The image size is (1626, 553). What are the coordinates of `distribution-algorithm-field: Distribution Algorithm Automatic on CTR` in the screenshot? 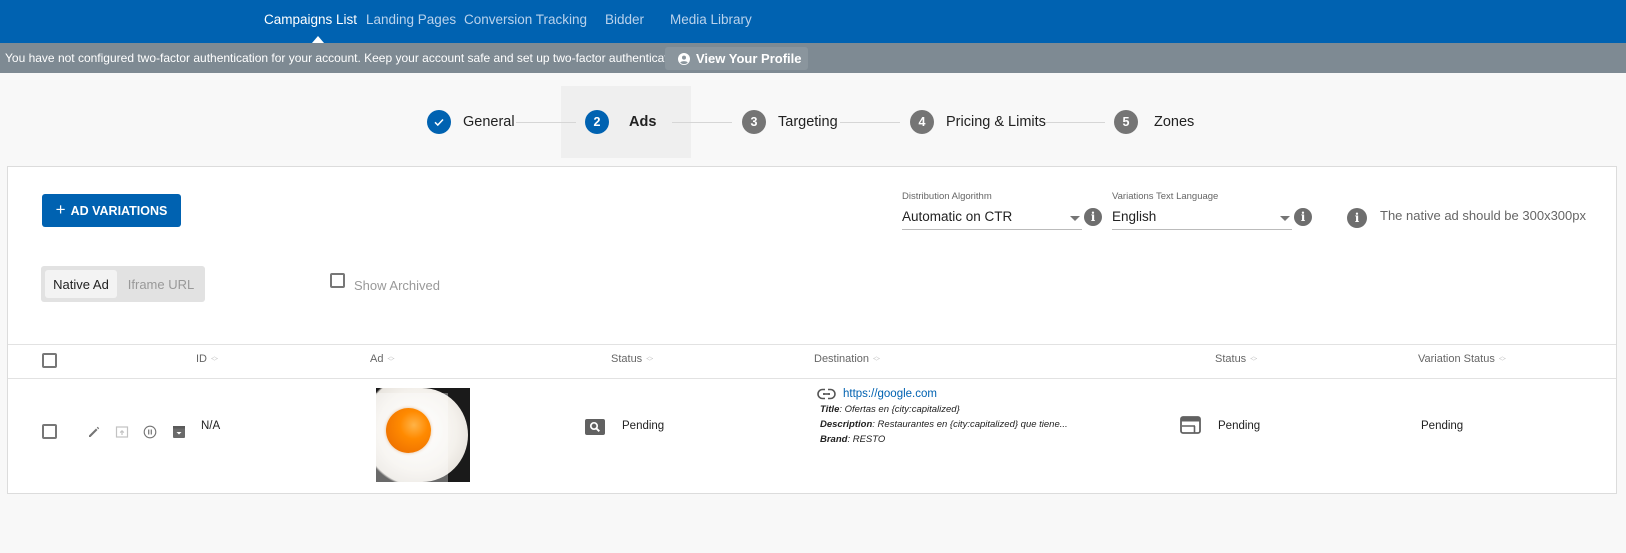 It's located at (992, 210).